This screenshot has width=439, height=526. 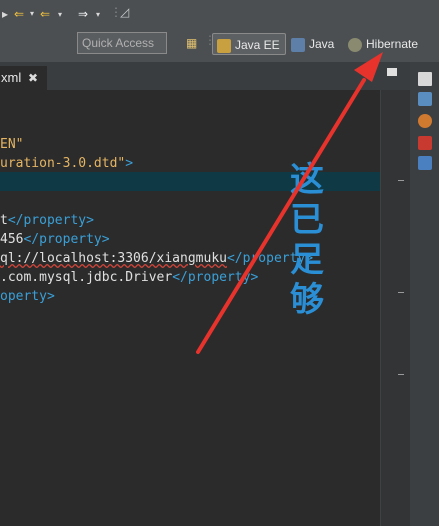 I want to click on open-perspective-icon: ▦, so click(x=191, y=43).